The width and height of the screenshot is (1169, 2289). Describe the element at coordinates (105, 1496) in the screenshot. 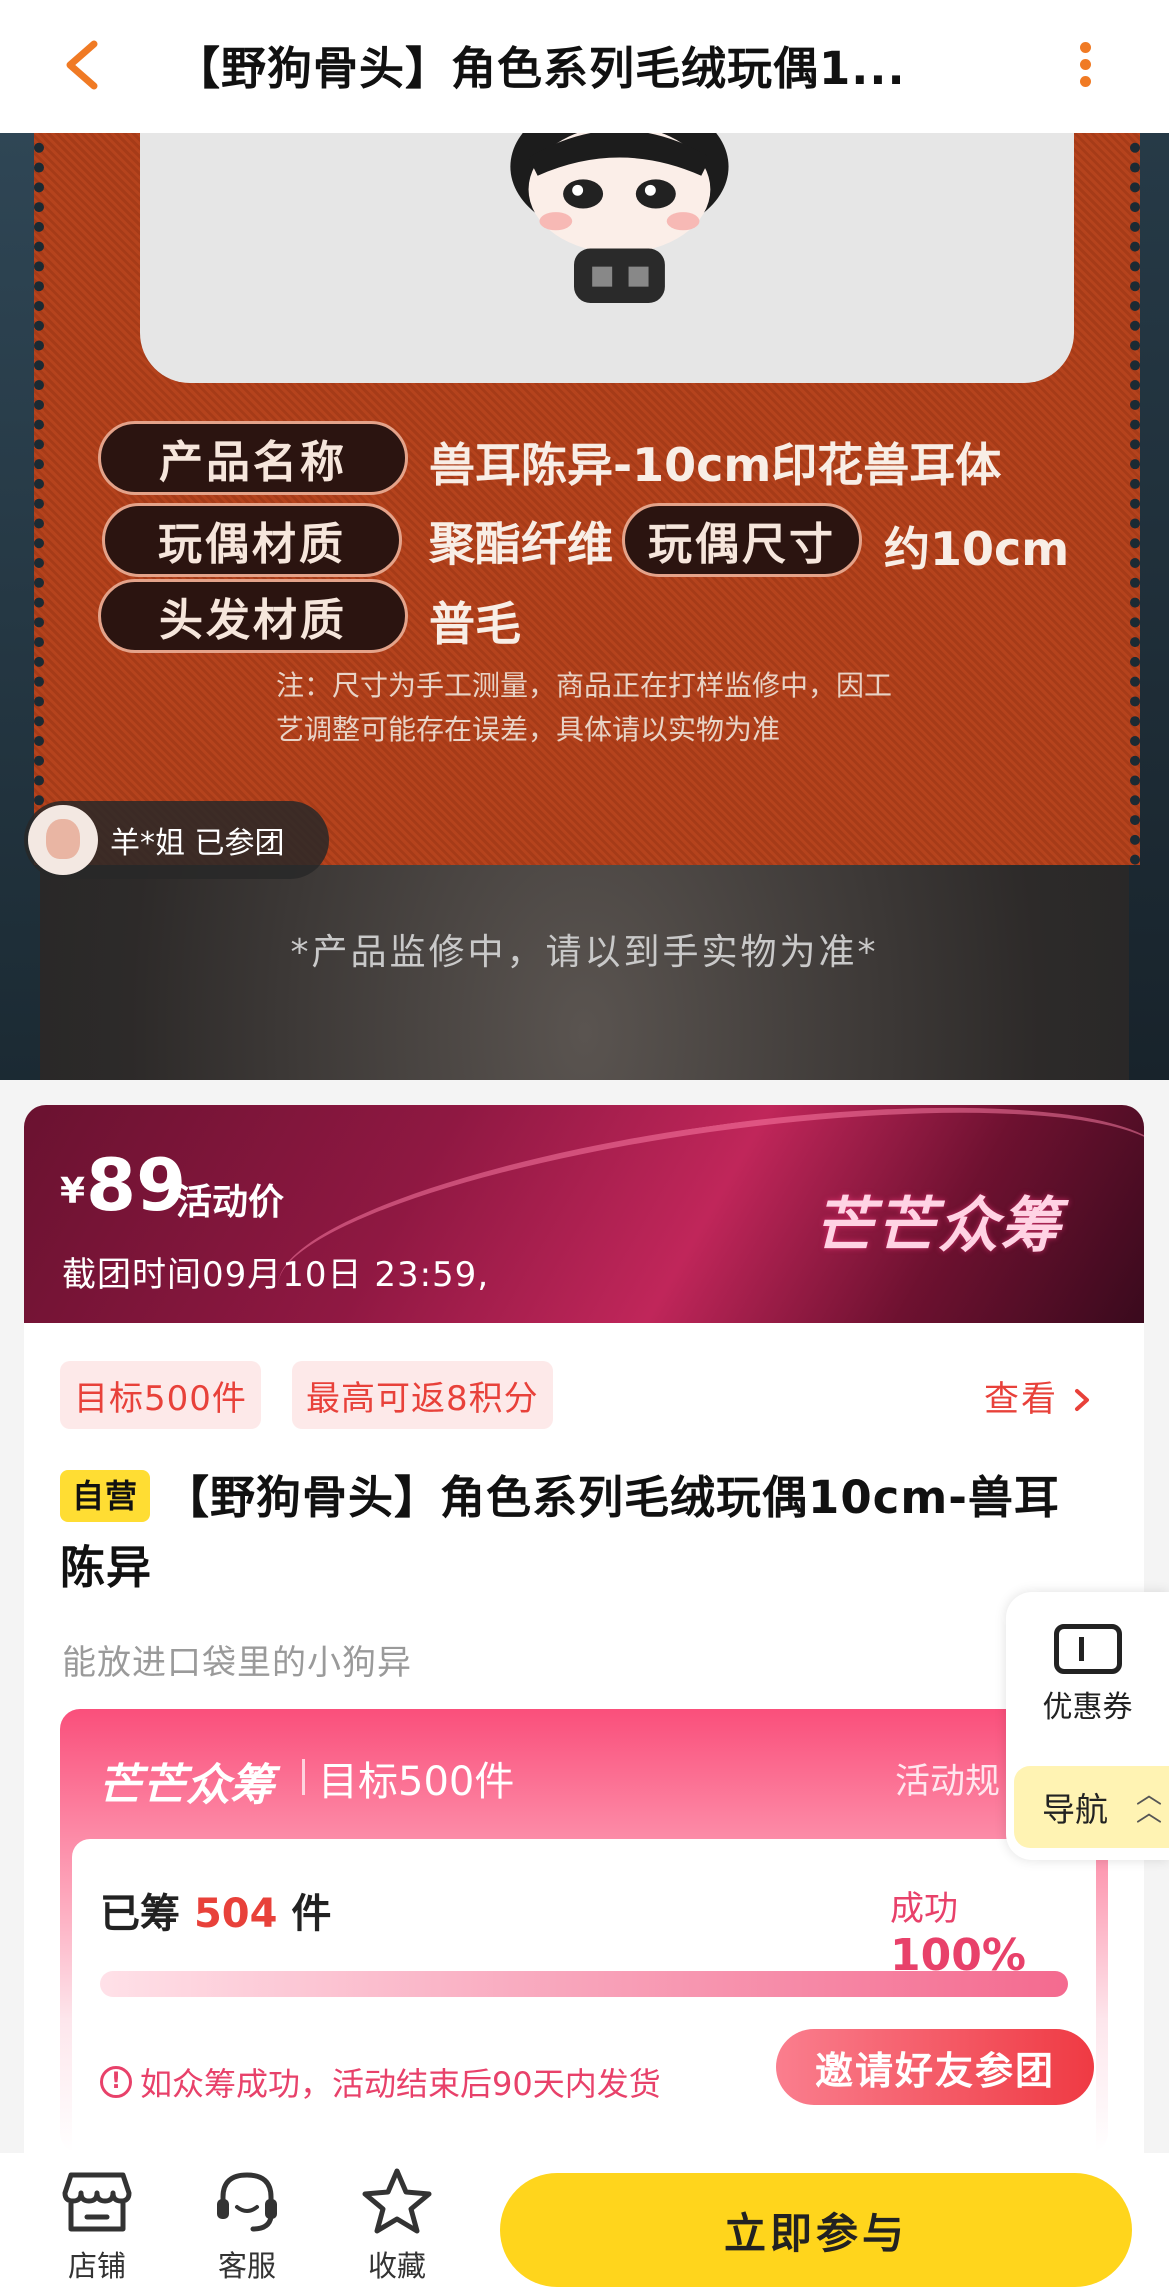

I see `self-operated-badge: 自营` at that location.